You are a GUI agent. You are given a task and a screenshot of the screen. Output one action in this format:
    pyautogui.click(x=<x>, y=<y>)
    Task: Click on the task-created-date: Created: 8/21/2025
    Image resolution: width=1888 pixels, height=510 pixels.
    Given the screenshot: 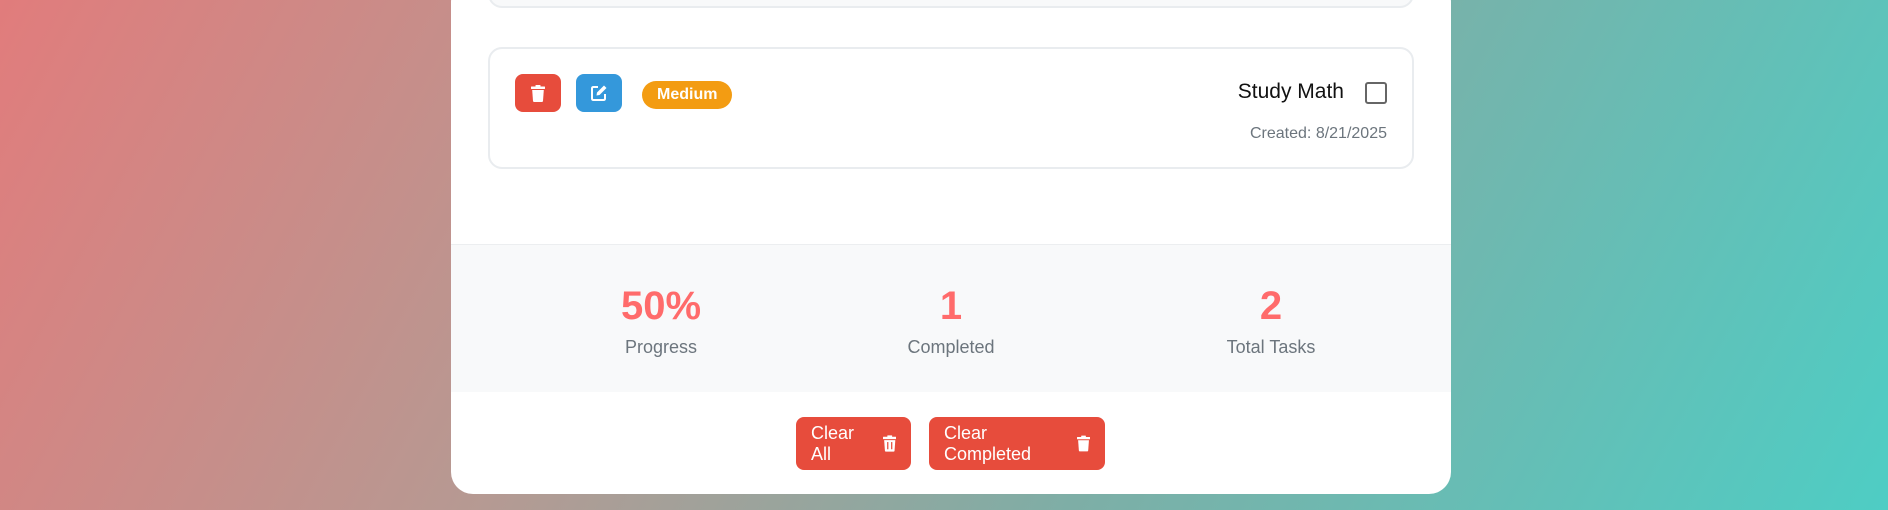 What is the action you would take?
    pyautogui.click(x=1318, y=133)
    